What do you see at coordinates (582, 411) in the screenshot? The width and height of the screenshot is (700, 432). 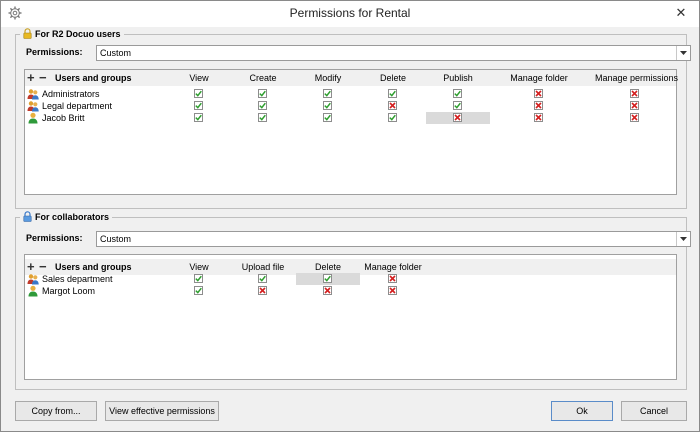 I see `ok-button: Ok` at bounding box center [582, 411].